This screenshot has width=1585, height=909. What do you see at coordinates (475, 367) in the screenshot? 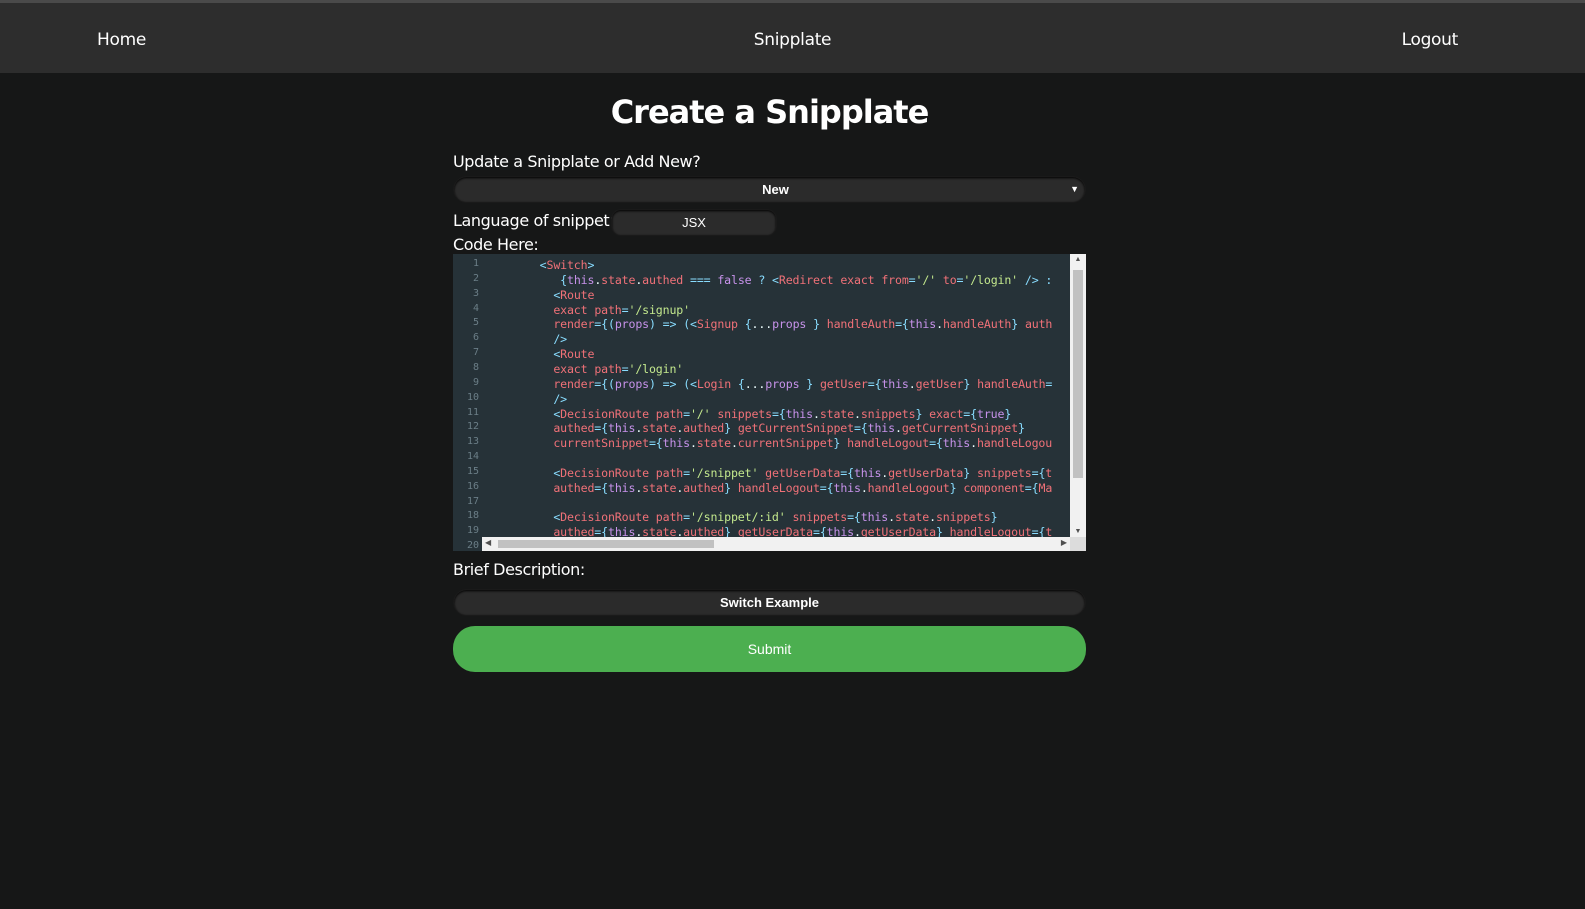
I see `line-number: 8` at bounding box center [475, 367].